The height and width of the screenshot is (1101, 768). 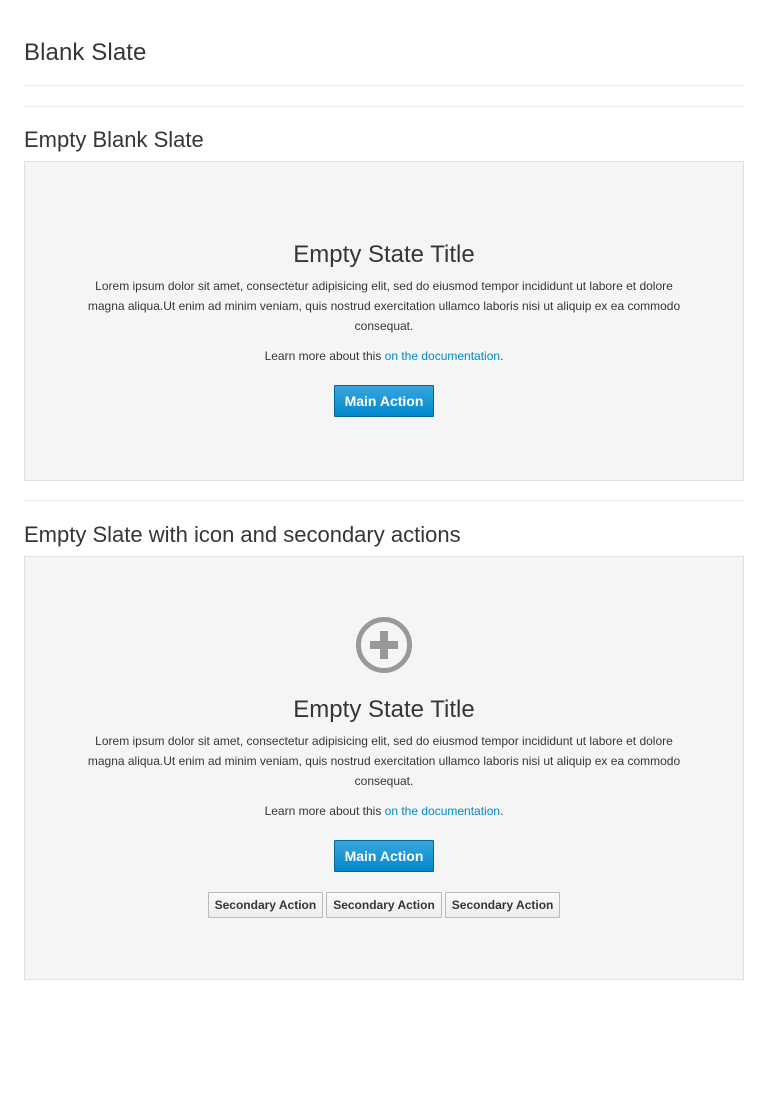 What do you see at coordinates (384, 85) in the screenshot?
I see `title-divider` at bounding box center [384, 85].